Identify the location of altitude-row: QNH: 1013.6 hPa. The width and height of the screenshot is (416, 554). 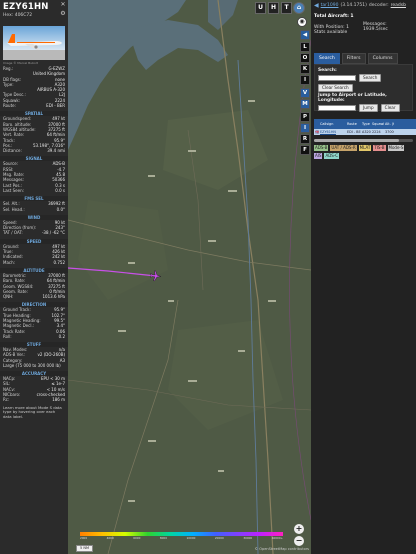
(34, 296).